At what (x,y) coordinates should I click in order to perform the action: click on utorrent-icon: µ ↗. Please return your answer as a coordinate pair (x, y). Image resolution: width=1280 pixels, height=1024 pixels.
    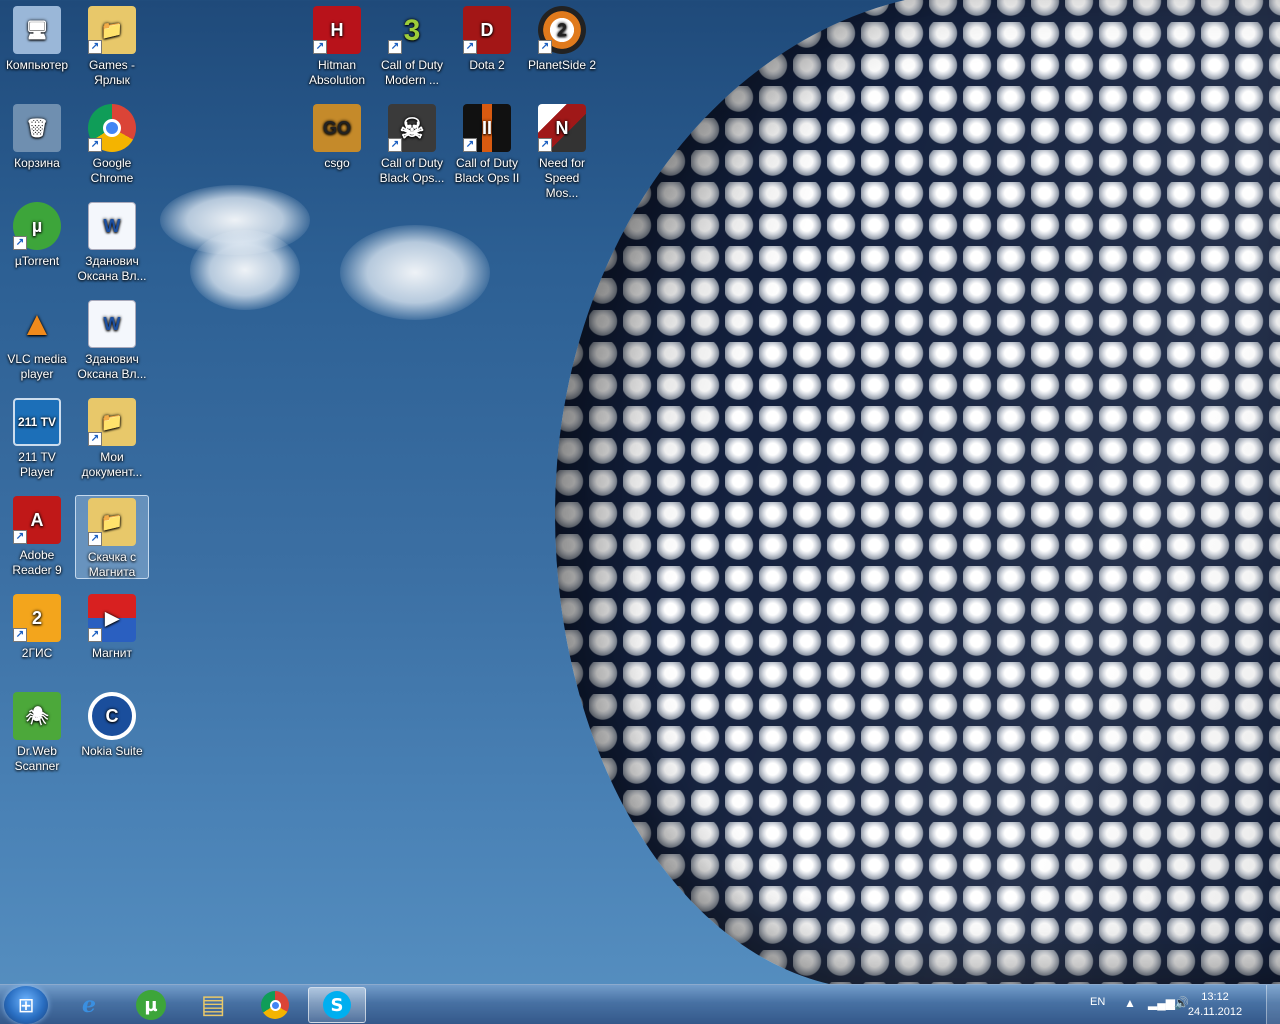
    Looking at the image, I should click on (37, 226).